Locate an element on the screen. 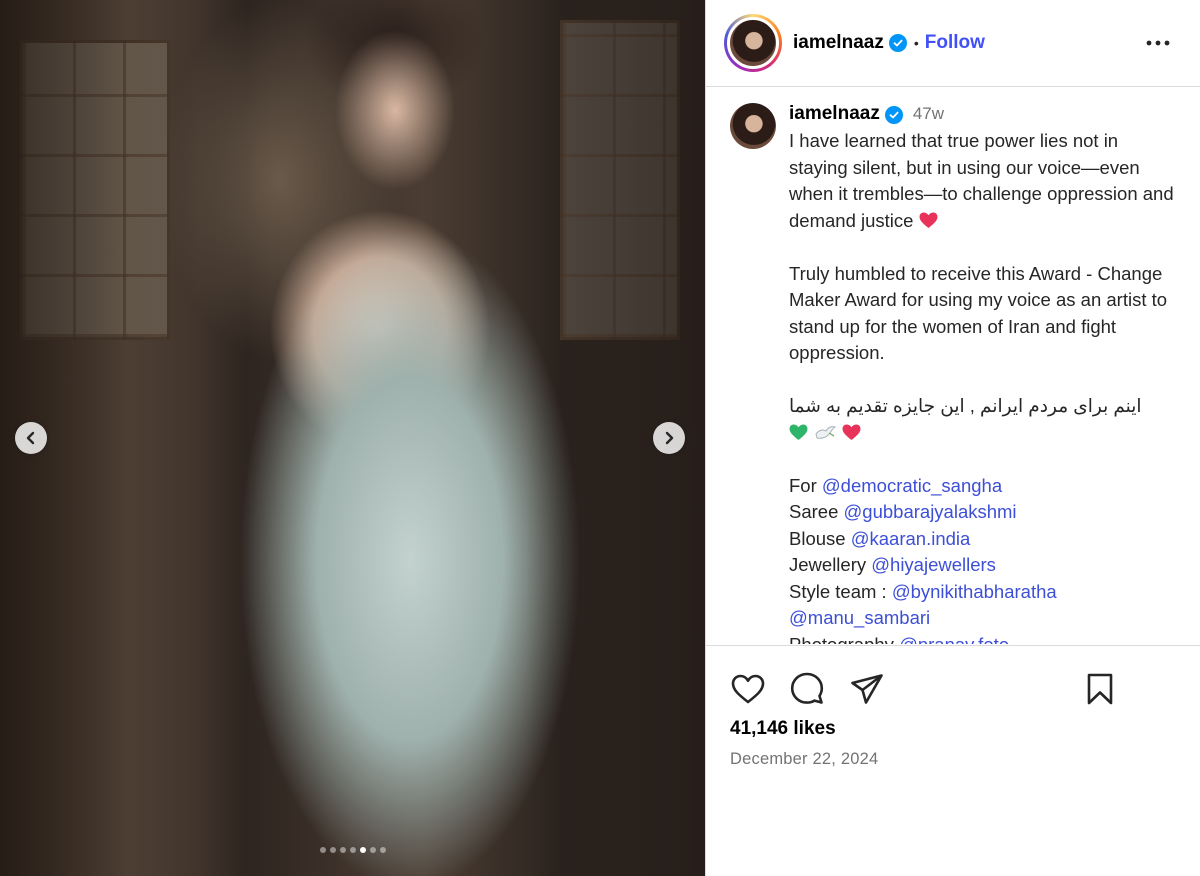 Image resolution: width=1200 pixels, height=876 pixels. credit-line: Jewellery @hiyajewellers is located at coordinates (892, 564).